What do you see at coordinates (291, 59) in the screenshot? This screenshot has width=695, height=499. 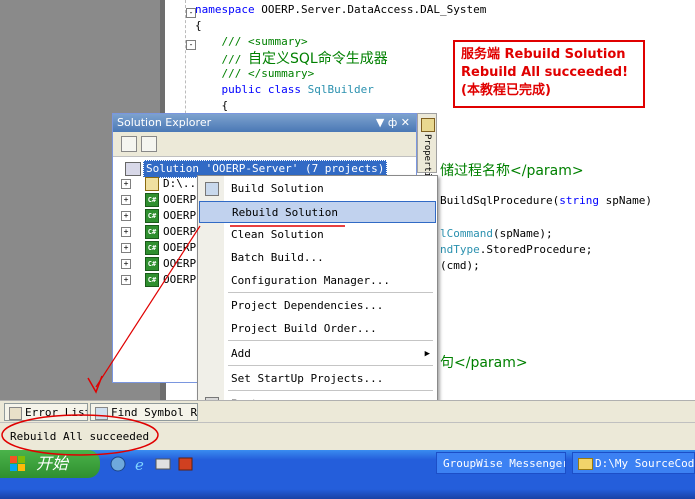 I see `code-line: /// 自定义SQL命令生成器` at bounding box center [291, 59].